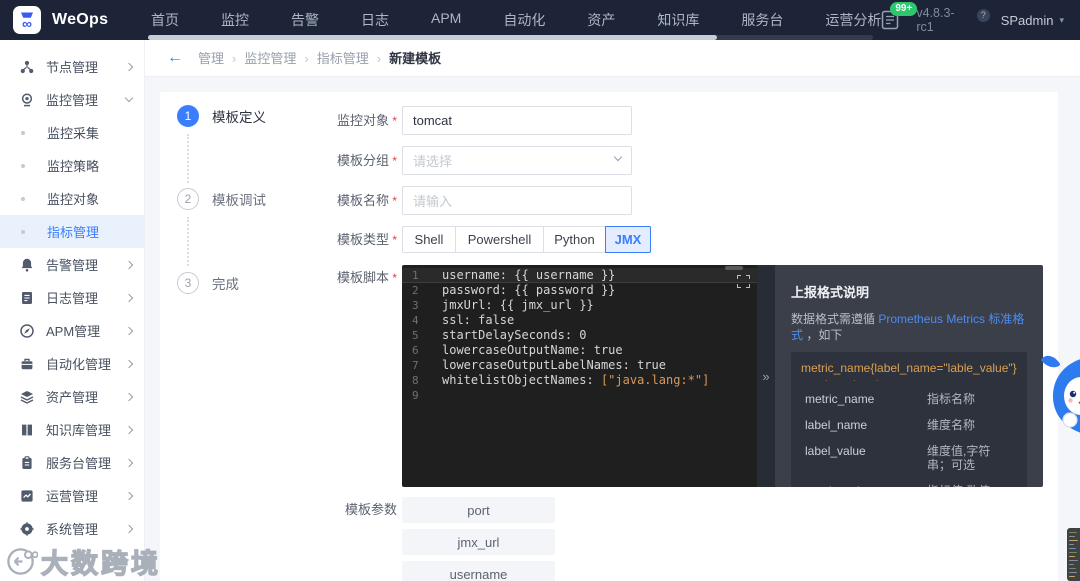 Image resolution: width=1080 pixels, height=581 pixels. Describe the element at coordinates (429, 239) in the screenshot. I see `template-type-shell: Shell` at that location.